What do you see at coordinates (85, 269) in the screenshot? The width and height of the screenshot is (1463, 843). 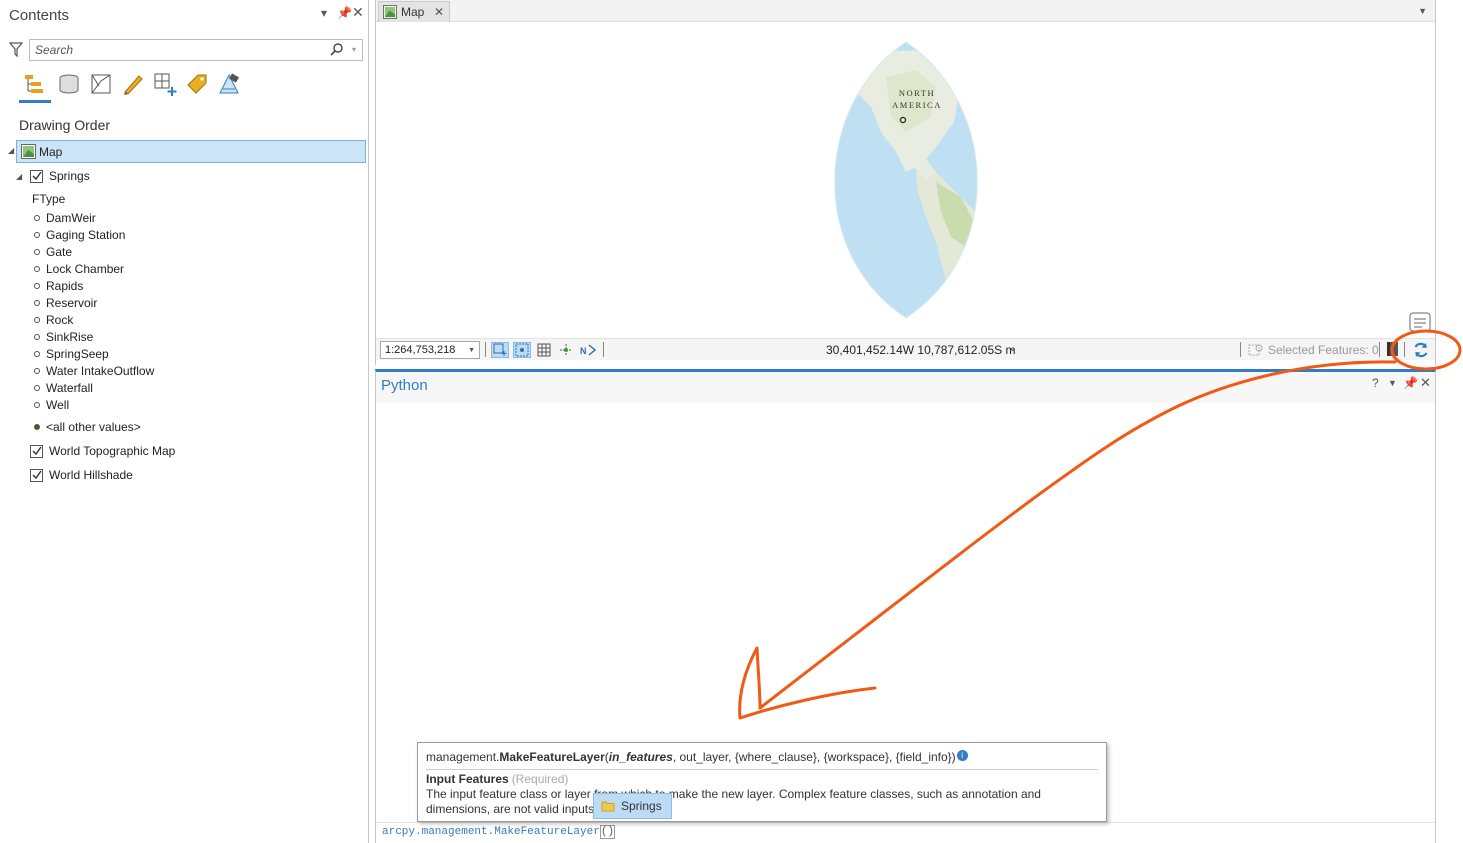 I see `legend-label: Lock Chamber` at bounding box center [85, 269].